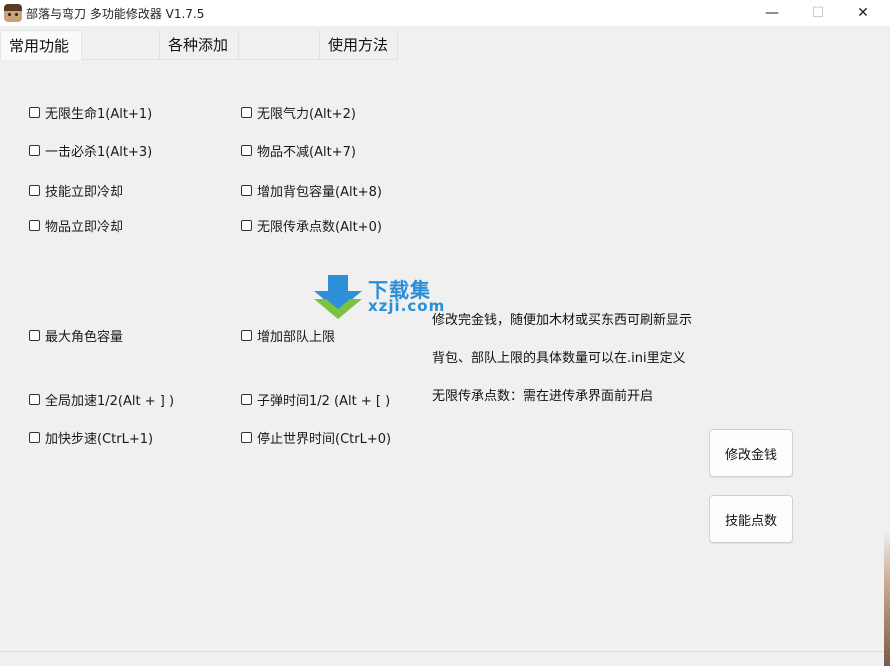  What do you see at coordinates (863, 13) in the screenshot?
I see `close-button: ✕` at bounding box center [863, 13].